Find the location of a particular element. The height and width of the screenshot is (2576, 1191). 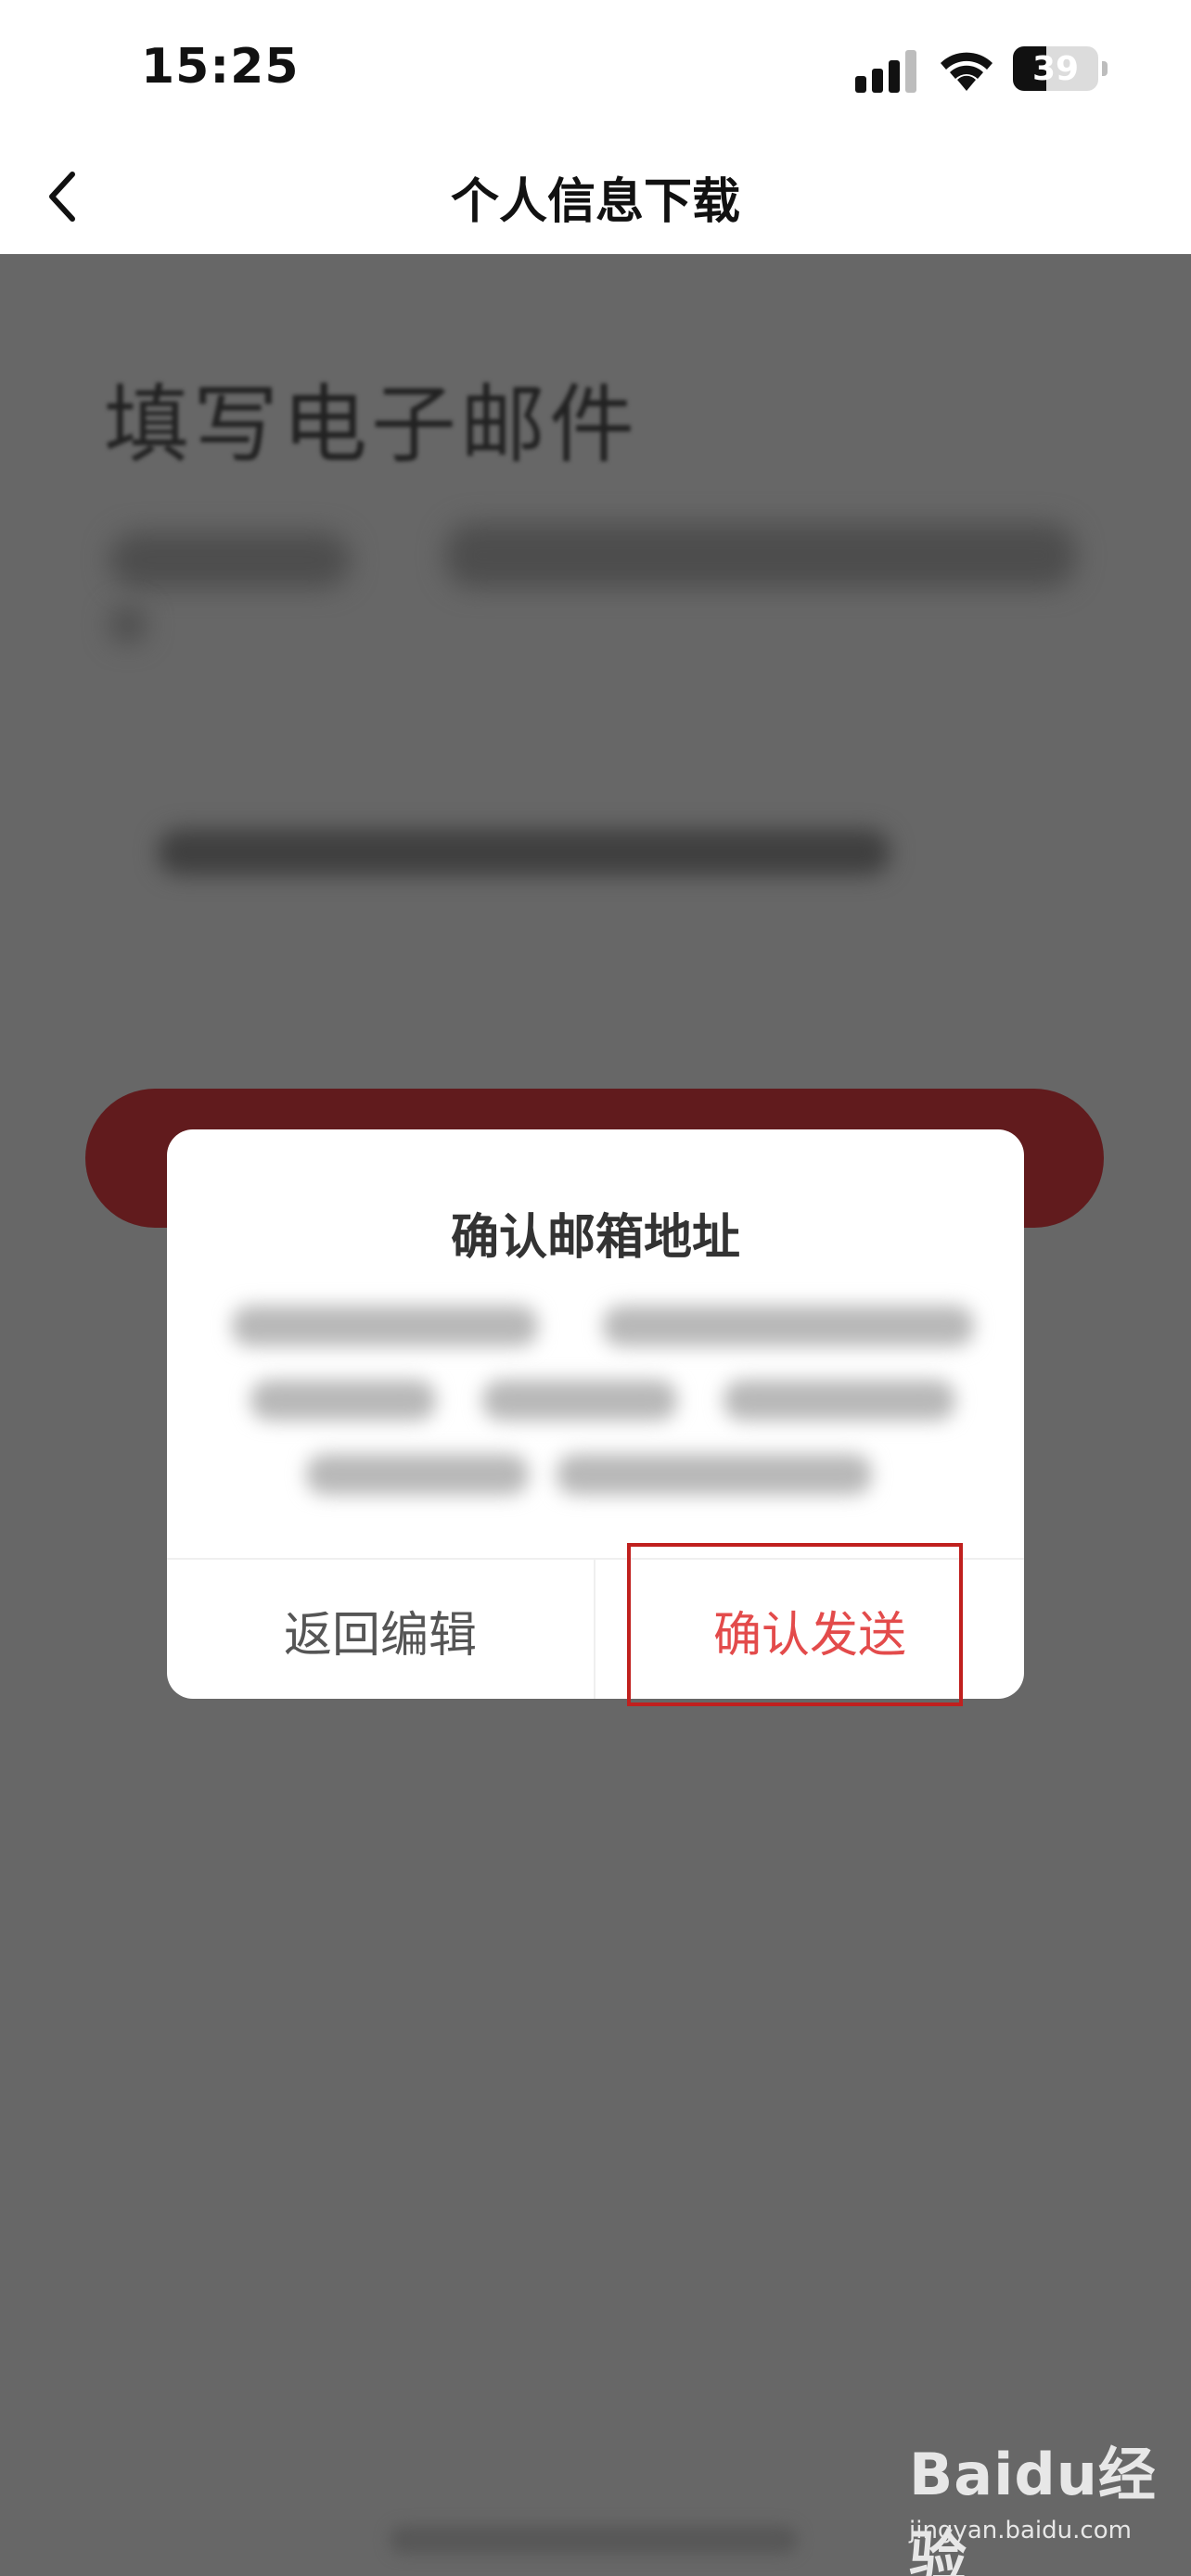

back-to-edit-button: 返回编辑 is located at coordinates (380, 1629).